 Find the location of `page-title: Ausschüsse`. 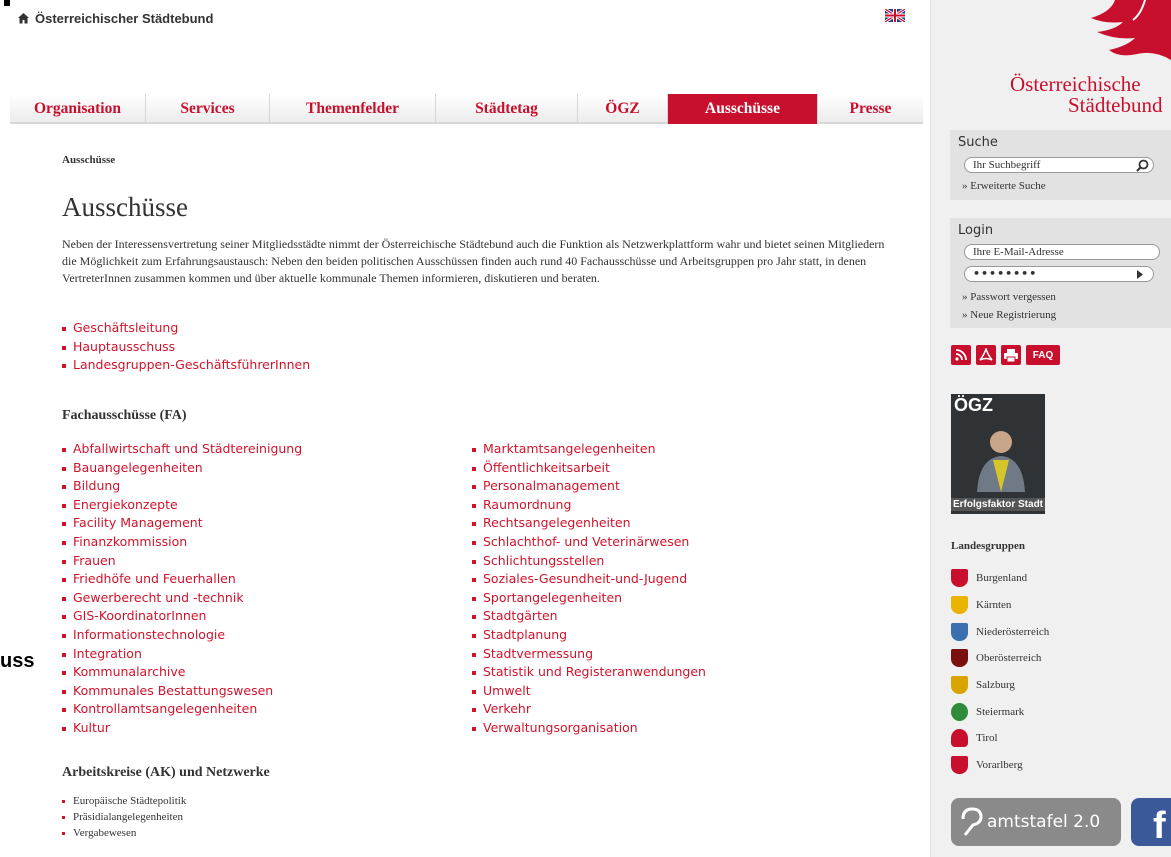

page-title: Ausschüsse is located at coordinates (125, 207).